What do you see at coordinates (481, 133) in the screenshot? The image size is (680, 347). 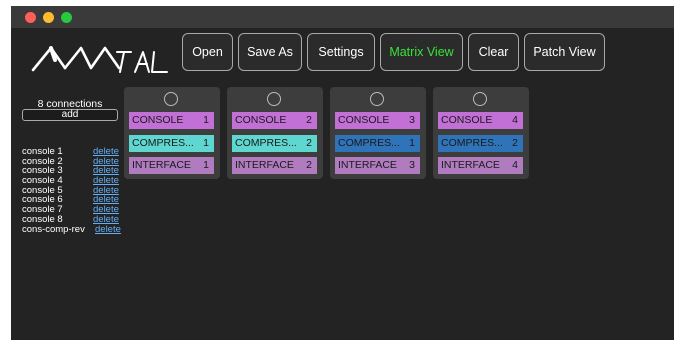 I see `matrix-card: CONSOLE 4 COMPRES... 2 INTERFACE 4` at bounding box center [481, 133].